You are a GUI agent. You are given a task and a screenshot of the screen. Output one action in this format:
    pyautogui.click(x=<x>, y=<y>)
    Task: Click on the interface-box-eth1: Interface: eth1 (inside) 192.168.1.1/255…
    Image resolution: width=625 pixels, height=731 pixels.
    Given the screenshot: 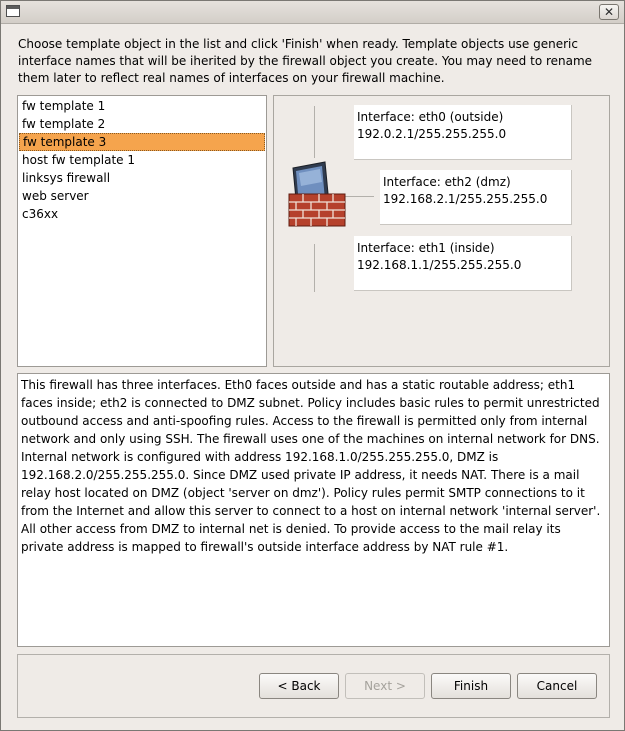 What is the action you would take?
    pyautogui.click(x=463, y=263)
    